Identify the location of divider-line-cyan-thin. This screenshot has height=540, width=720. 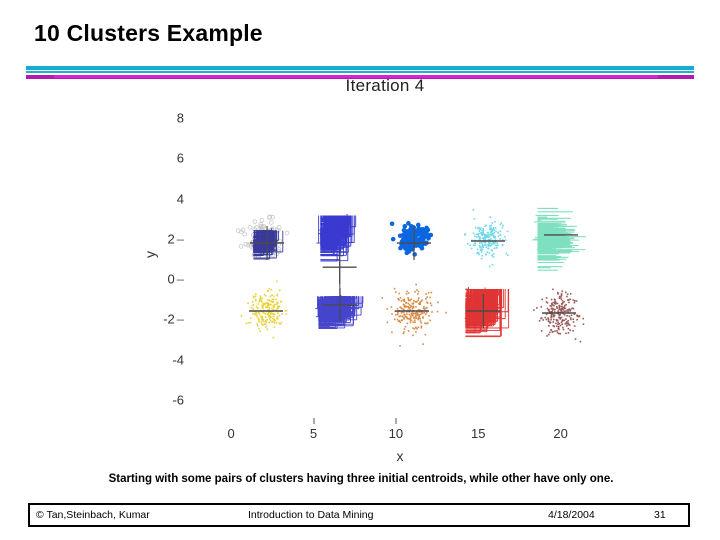
(360, 72).